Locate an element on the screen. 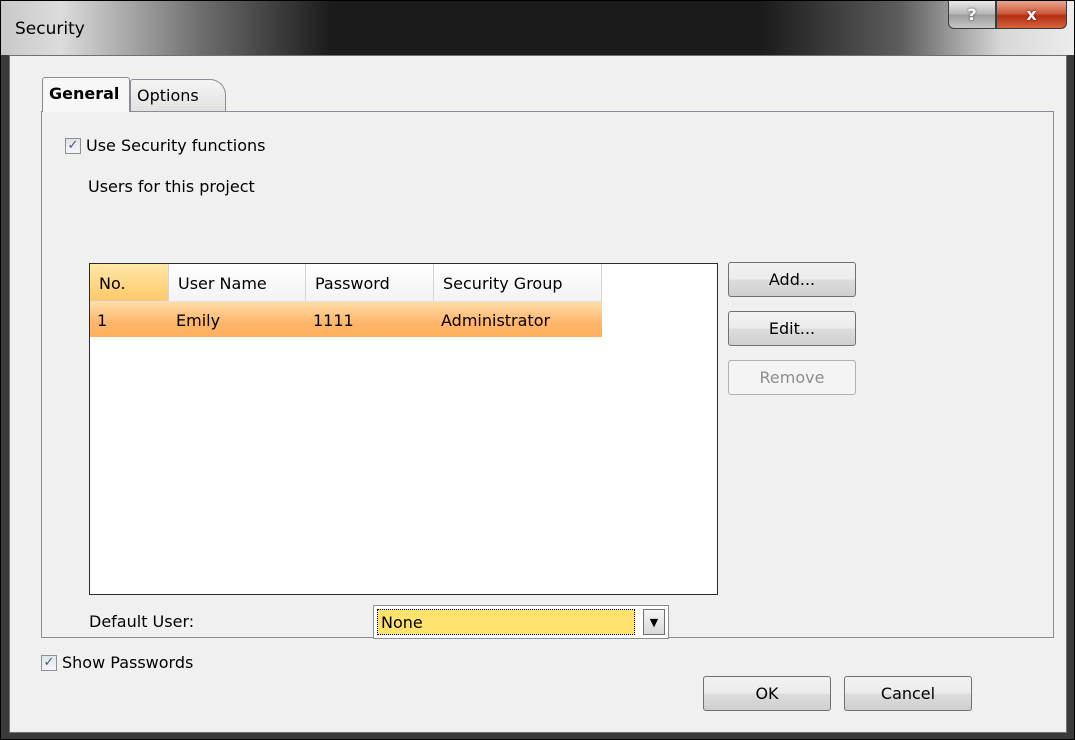  close-button: x is located at coordinates (1031, 15).